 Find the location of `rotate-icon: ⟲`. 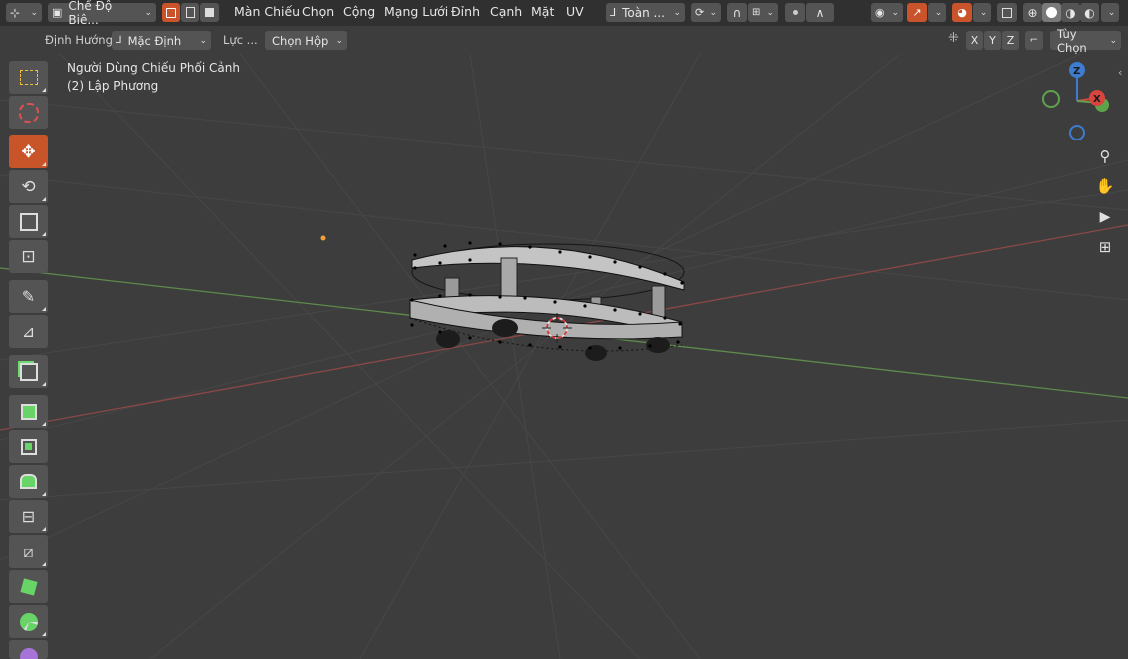

rotate-icon: ⟲ is located at coordinates (28, 186).